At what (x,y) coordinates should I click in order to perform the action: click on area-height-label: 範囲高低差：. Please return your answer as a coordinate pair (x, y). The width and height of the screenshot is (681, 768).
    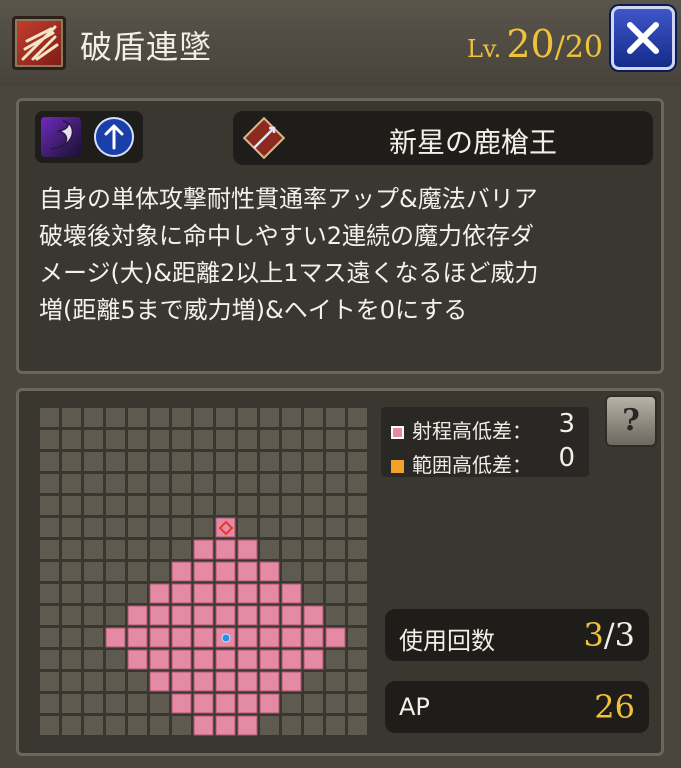
    Looking at the image, I should click on (472, 465).